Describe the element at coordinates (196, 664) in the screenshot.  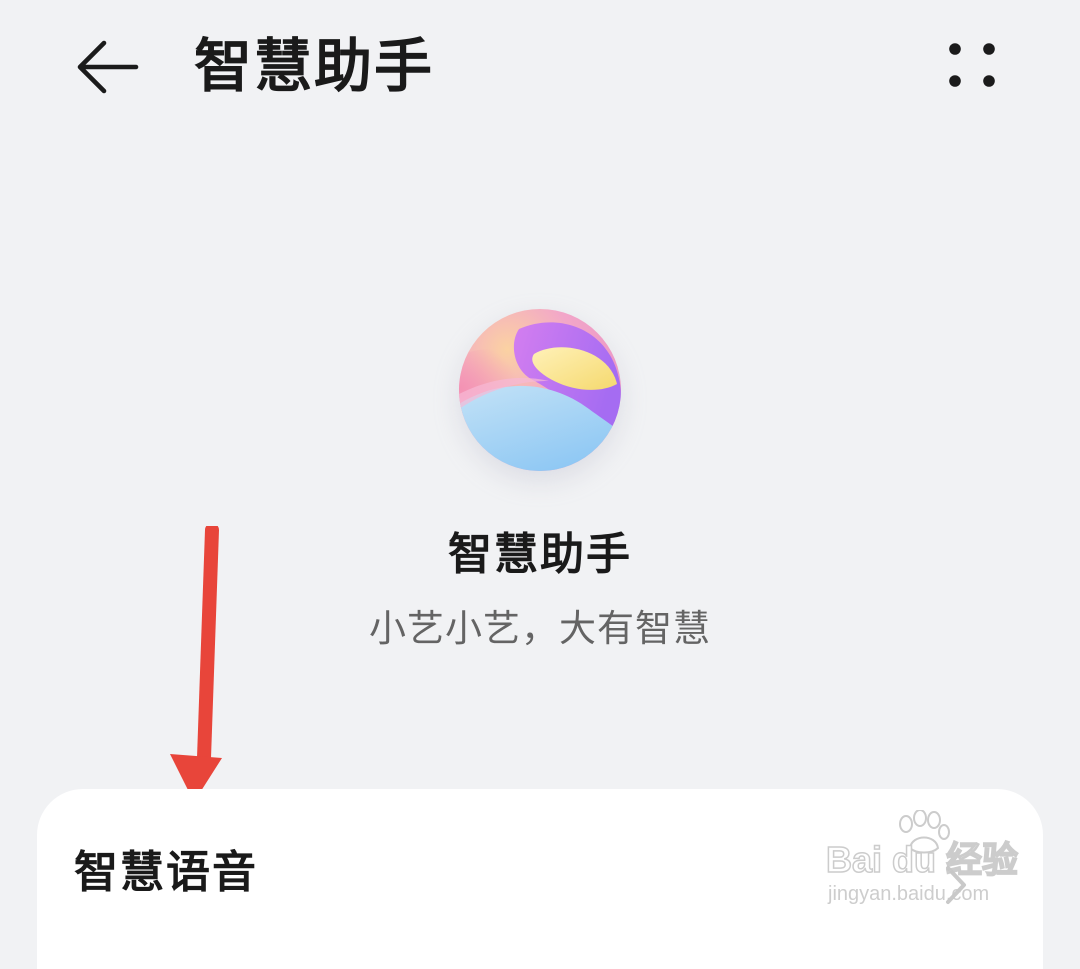
I see `red-arrow-annotation` at that location.